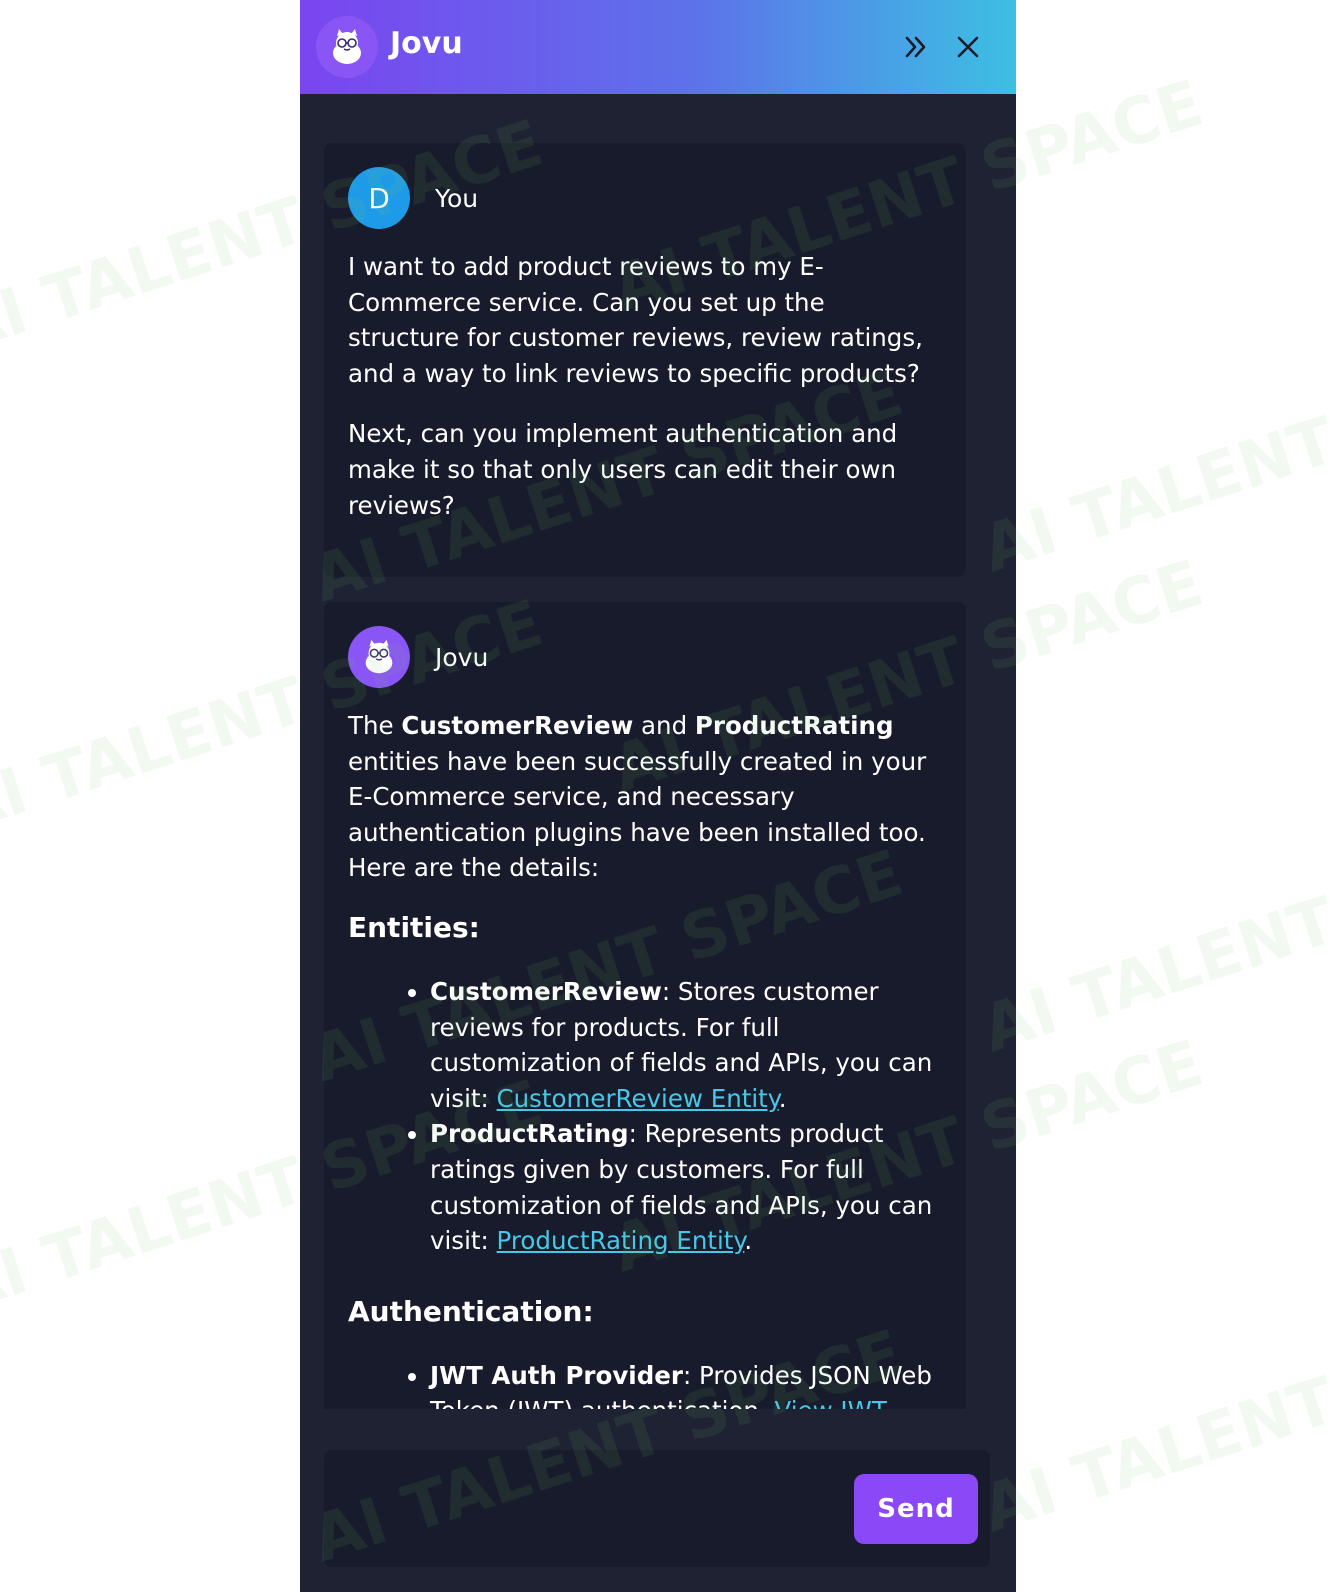 The height and width of the screenshot is (1592, 1330). Describe the element at coordinates (584, 1508) in the screenshot. I see `message-input` at that location.